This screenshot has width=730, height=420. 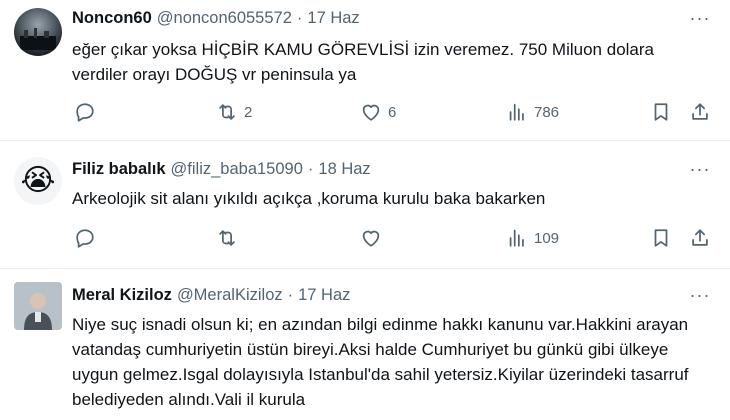 What do you see at coordinates (397, 238) in the screenshot?
I see `action-bar: 109` at bounding box center [397, 238].